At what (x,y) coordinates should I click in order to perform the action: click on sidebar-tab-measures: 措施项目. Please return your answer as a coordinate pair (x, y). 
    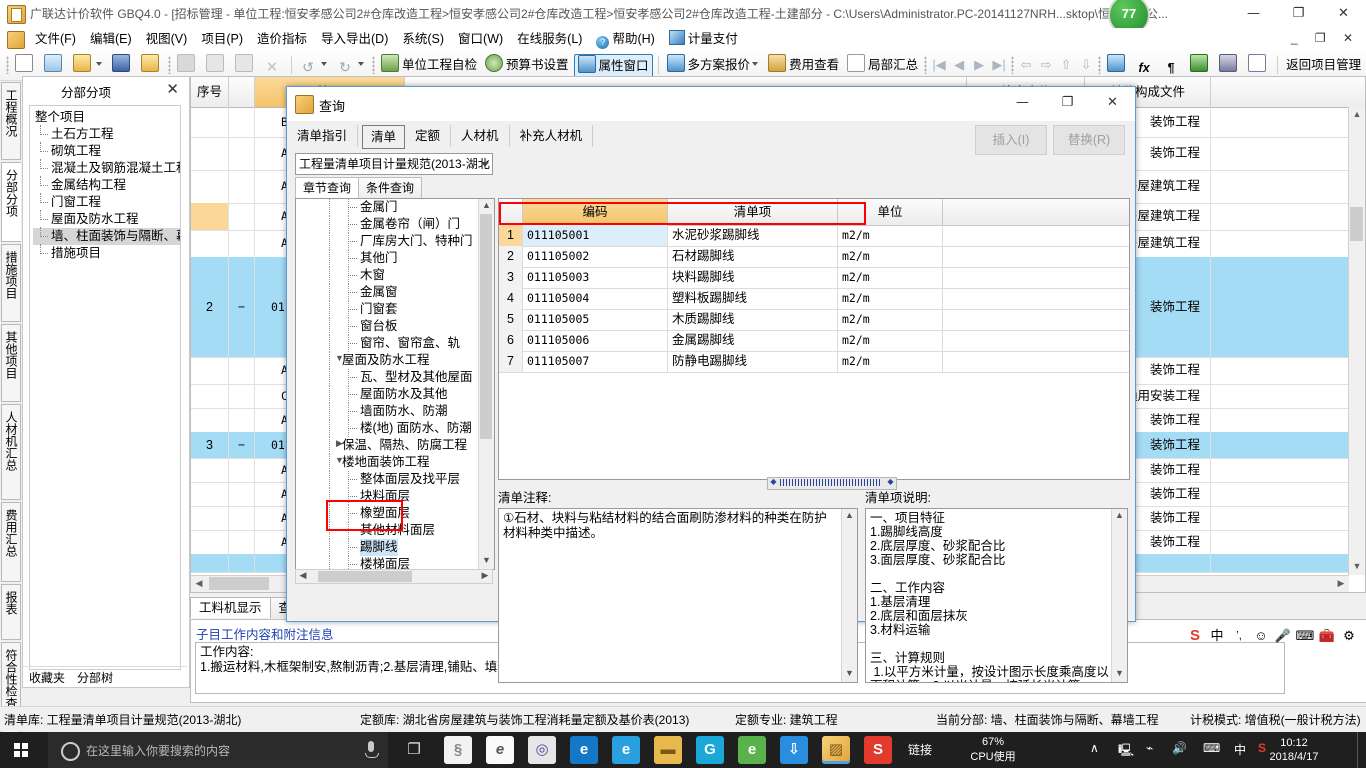
    Looking at the image, I should click on (11, 283).